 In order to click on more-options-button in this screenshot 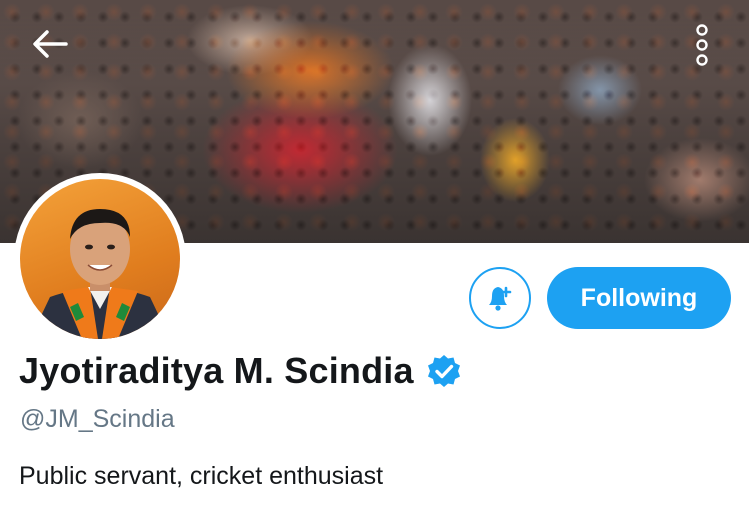, I will do `click(702, 45)`.